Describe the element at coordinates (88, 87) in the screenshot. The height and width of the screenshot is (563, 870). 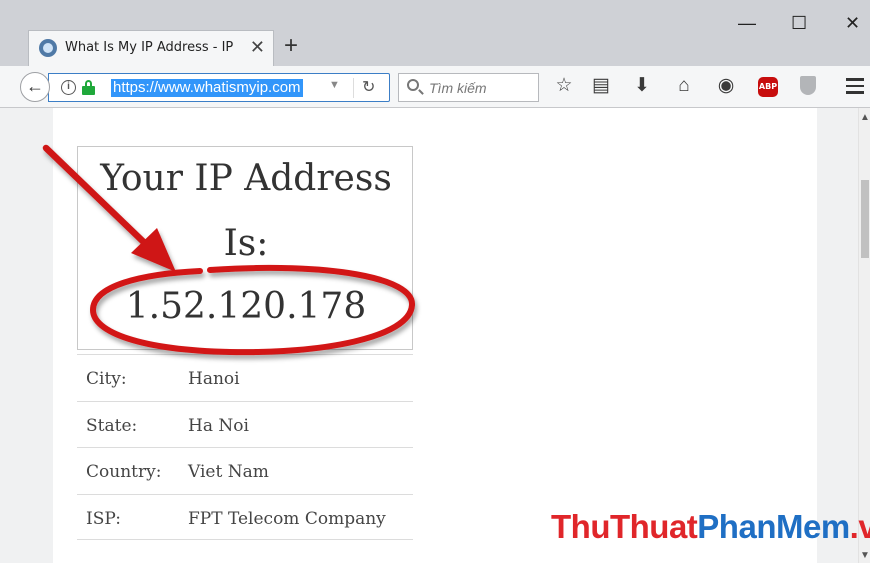
I see `lock-icon` at that location.